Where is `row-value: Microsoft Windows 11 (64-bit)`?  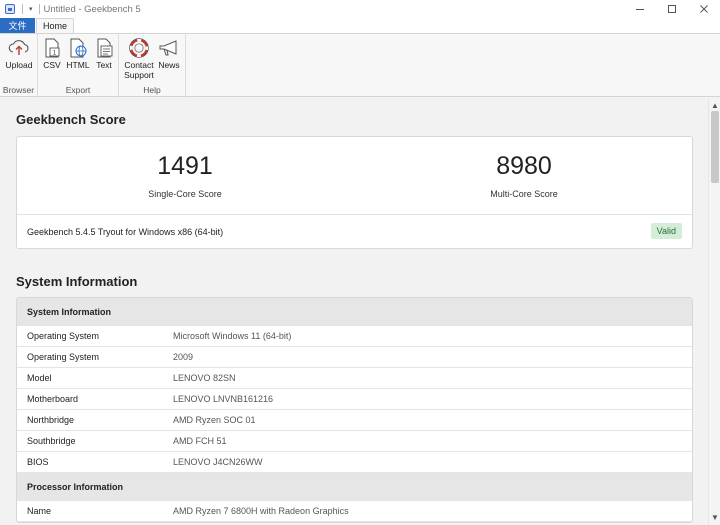
row-value: Microsoft Windows 11 (64-bit) is located at coordinates (232, 336).